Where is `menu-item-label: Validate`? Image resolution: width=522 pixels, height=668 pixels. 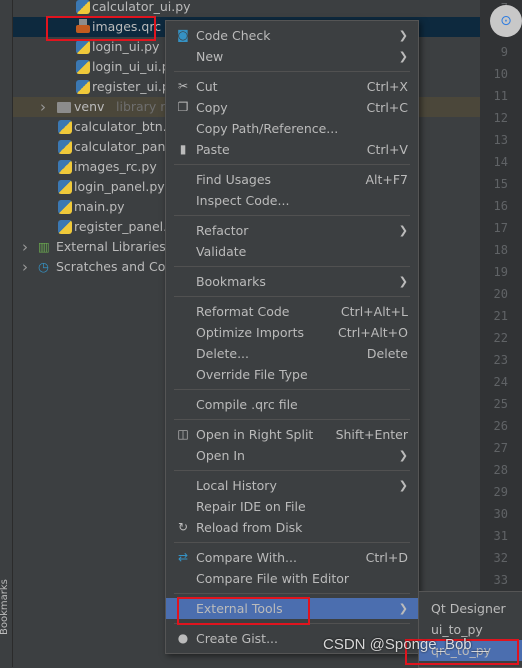
menu-item-label: Validate is located at coordinates (221, 251).